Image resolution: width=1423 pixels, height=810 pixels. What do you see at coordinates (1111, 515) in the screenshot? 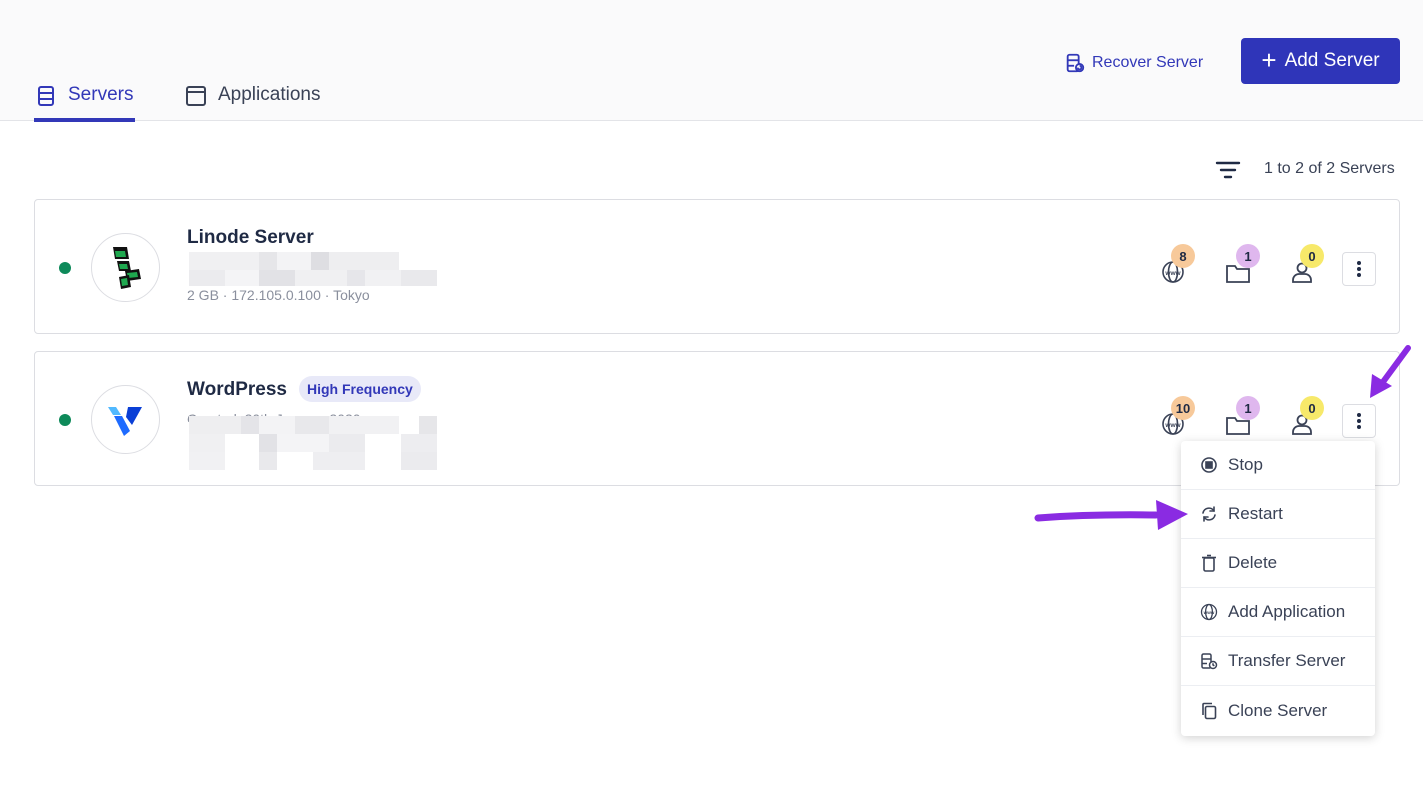
I see `annotation-arrow-icon` at bounding box center [1111, 515].